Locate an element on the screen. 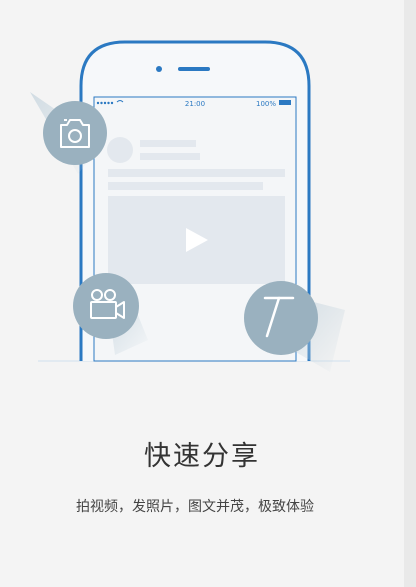 This screenshot has width=416, height=587. status-battery-percent: 100% is located at coordinates (266, 104).